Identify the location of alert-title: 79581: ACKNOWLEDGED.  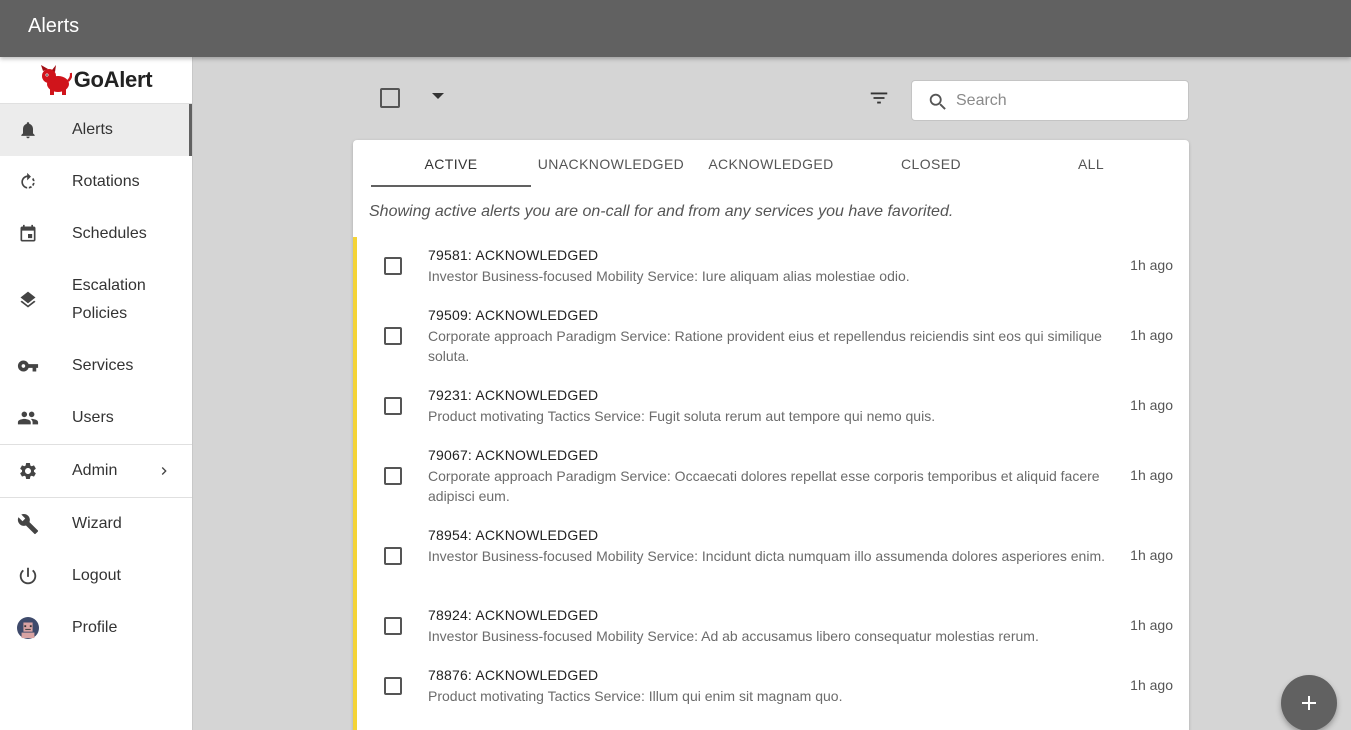
(513, 255).